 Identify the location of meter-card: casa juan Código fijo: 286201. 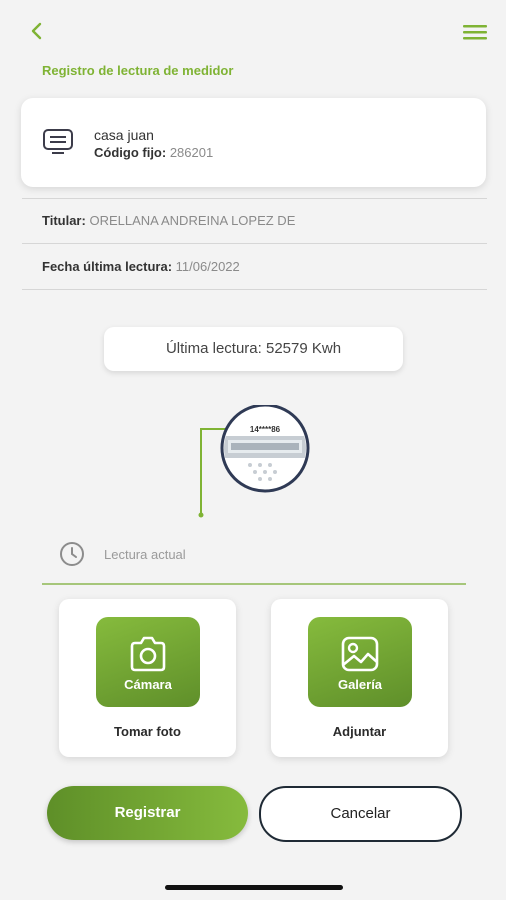
(253, 142).